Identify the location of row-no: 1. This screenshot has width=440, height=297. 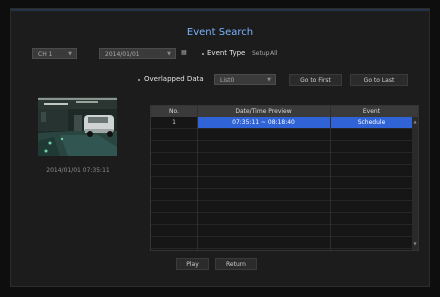
(174, 122).